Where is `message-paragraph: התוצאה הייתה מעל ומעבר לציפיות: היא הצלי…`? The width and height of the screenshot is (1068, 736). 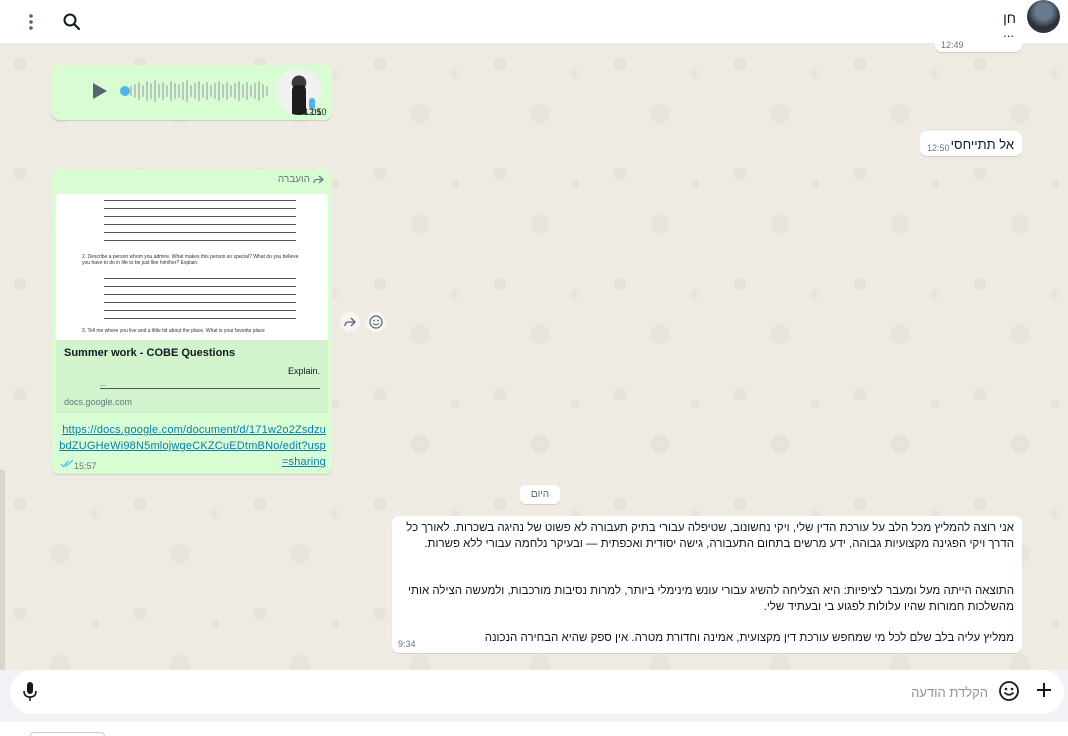
message-paragraph: התוצאה הייתה מעל ומעבר לציפיות: היא הצלי… is located at coordinates (711, 599).